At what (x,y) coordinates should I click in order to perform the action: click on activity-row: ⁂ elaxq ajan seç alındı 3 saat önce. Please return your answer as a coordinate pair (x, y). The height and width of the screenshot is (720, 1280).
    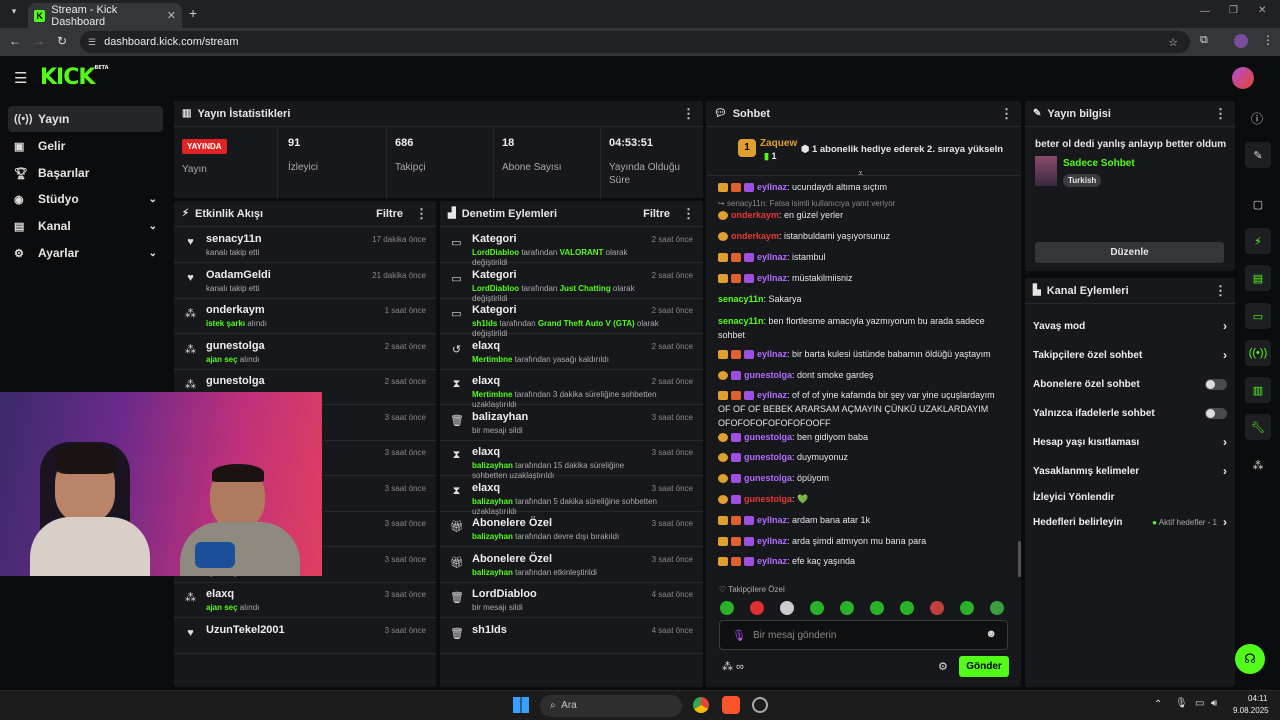
    Looking at the image, I should click on (305, 600).